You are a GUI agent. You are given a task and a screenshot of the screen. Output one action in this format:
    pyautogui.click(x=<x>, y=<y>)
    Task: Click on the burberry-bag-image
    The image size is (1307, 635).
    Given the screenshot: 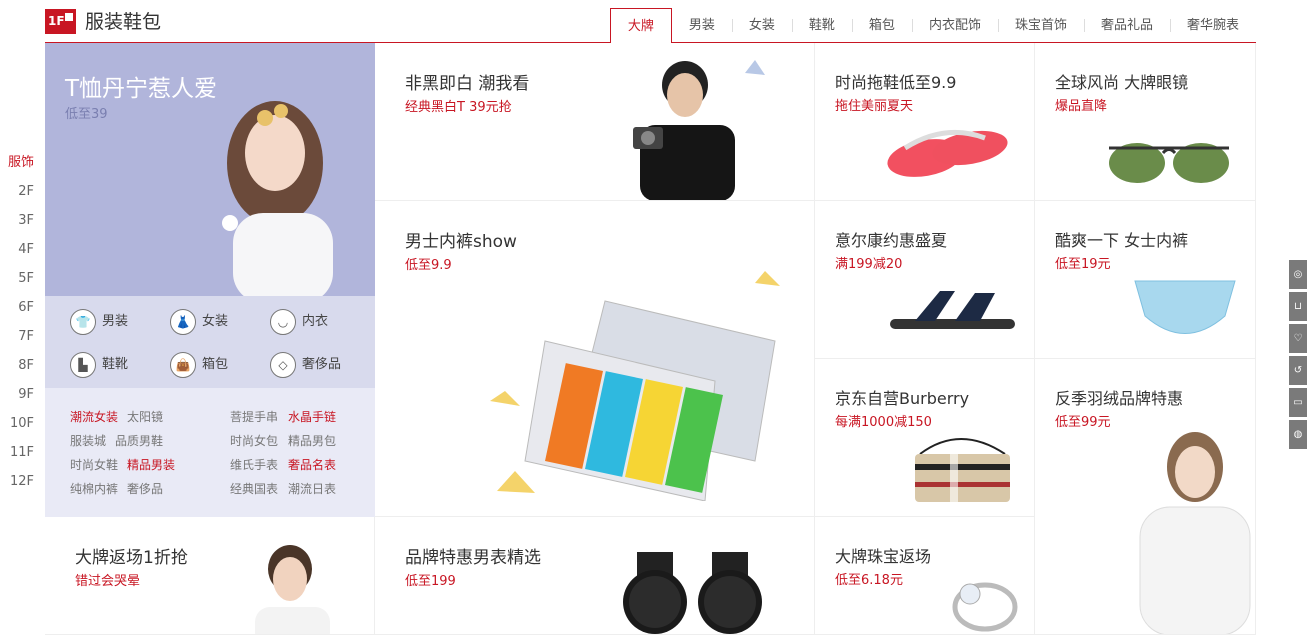 What is the action you would take?
    pyautogui.click(x=962, y=470)
    